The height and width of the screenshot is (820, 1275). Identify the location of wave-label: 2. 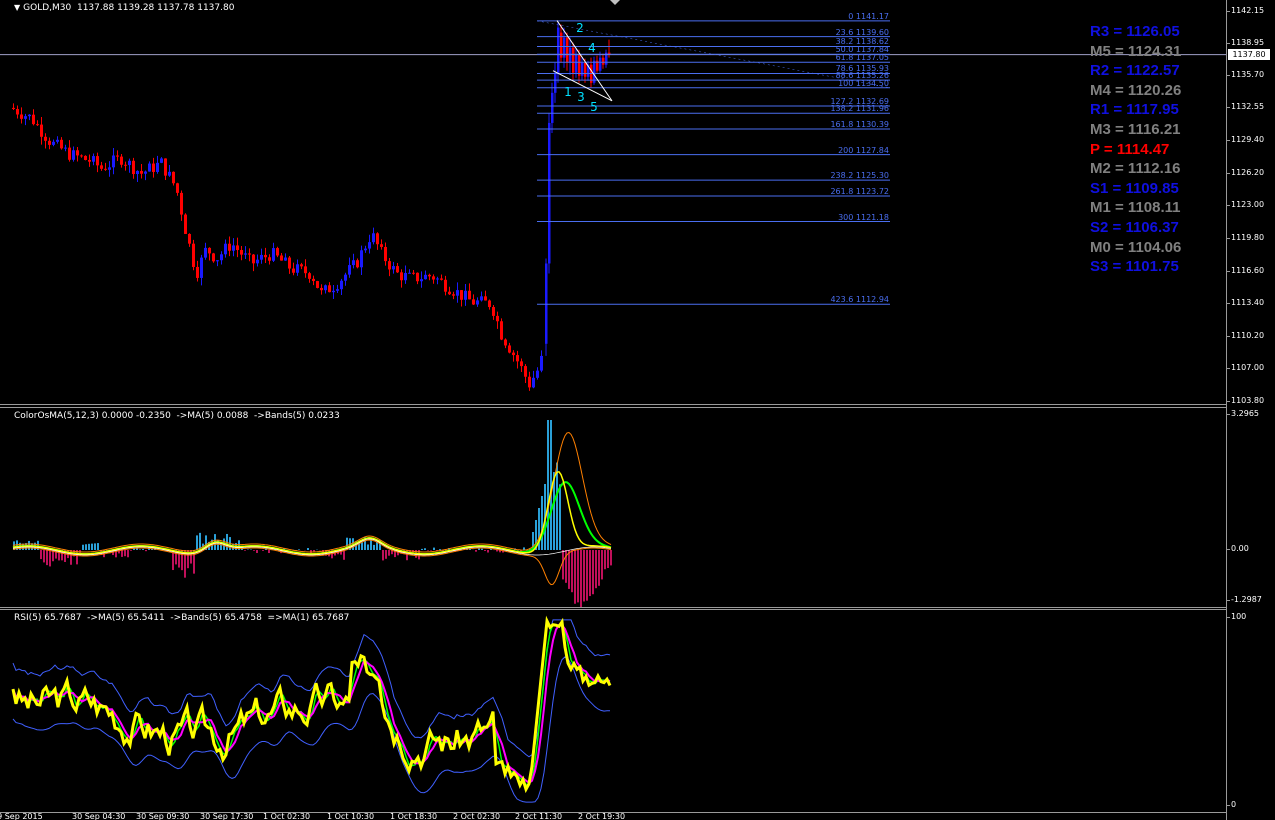
(580, 28).